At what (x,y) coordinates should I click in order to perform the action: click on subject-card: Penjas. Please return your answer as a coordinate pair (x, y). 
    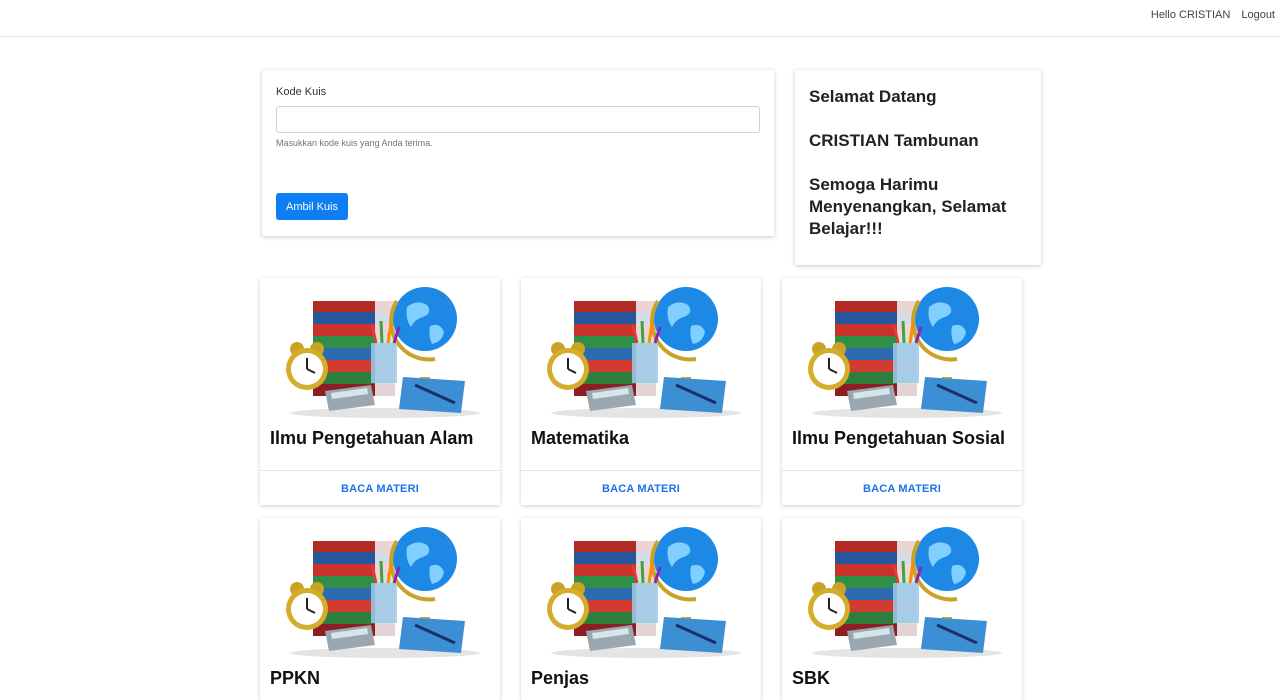
    Looking at the image, I should click on (641, 609).